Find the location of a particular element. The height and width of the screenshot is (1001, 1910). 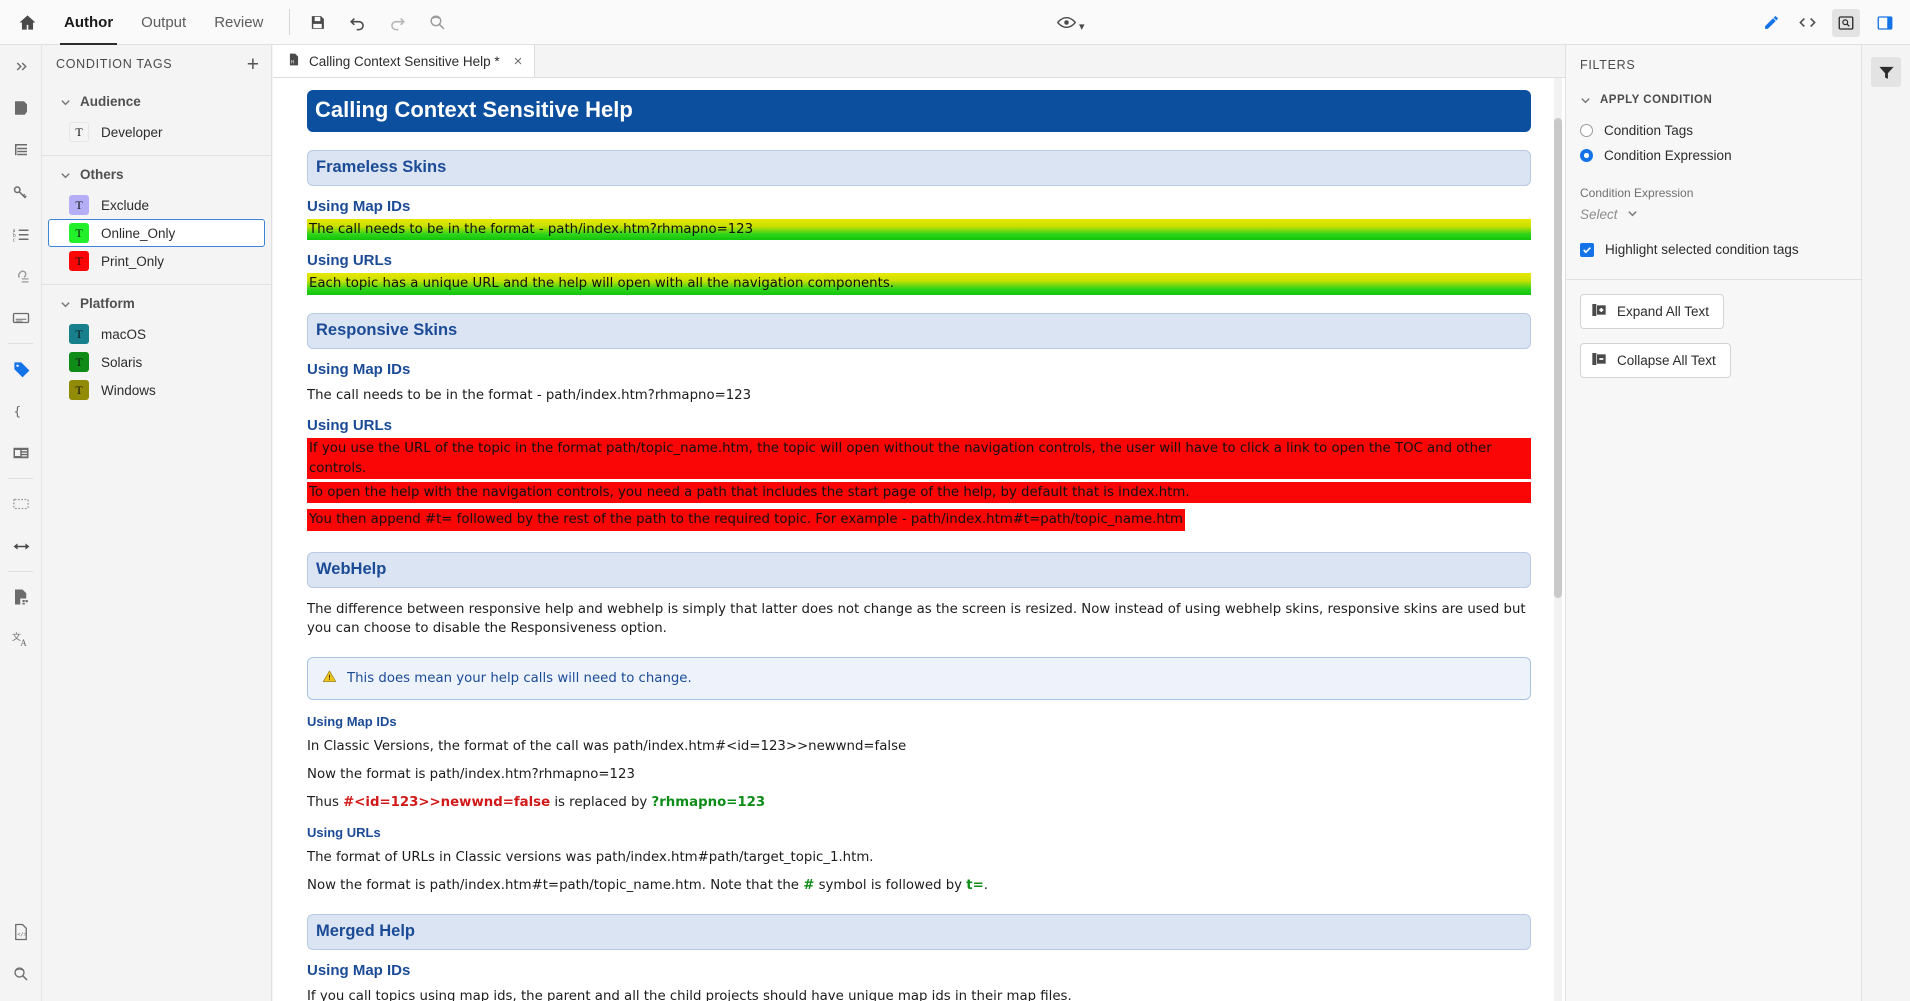

collapse-icon is located at coordinates (1599, 360).